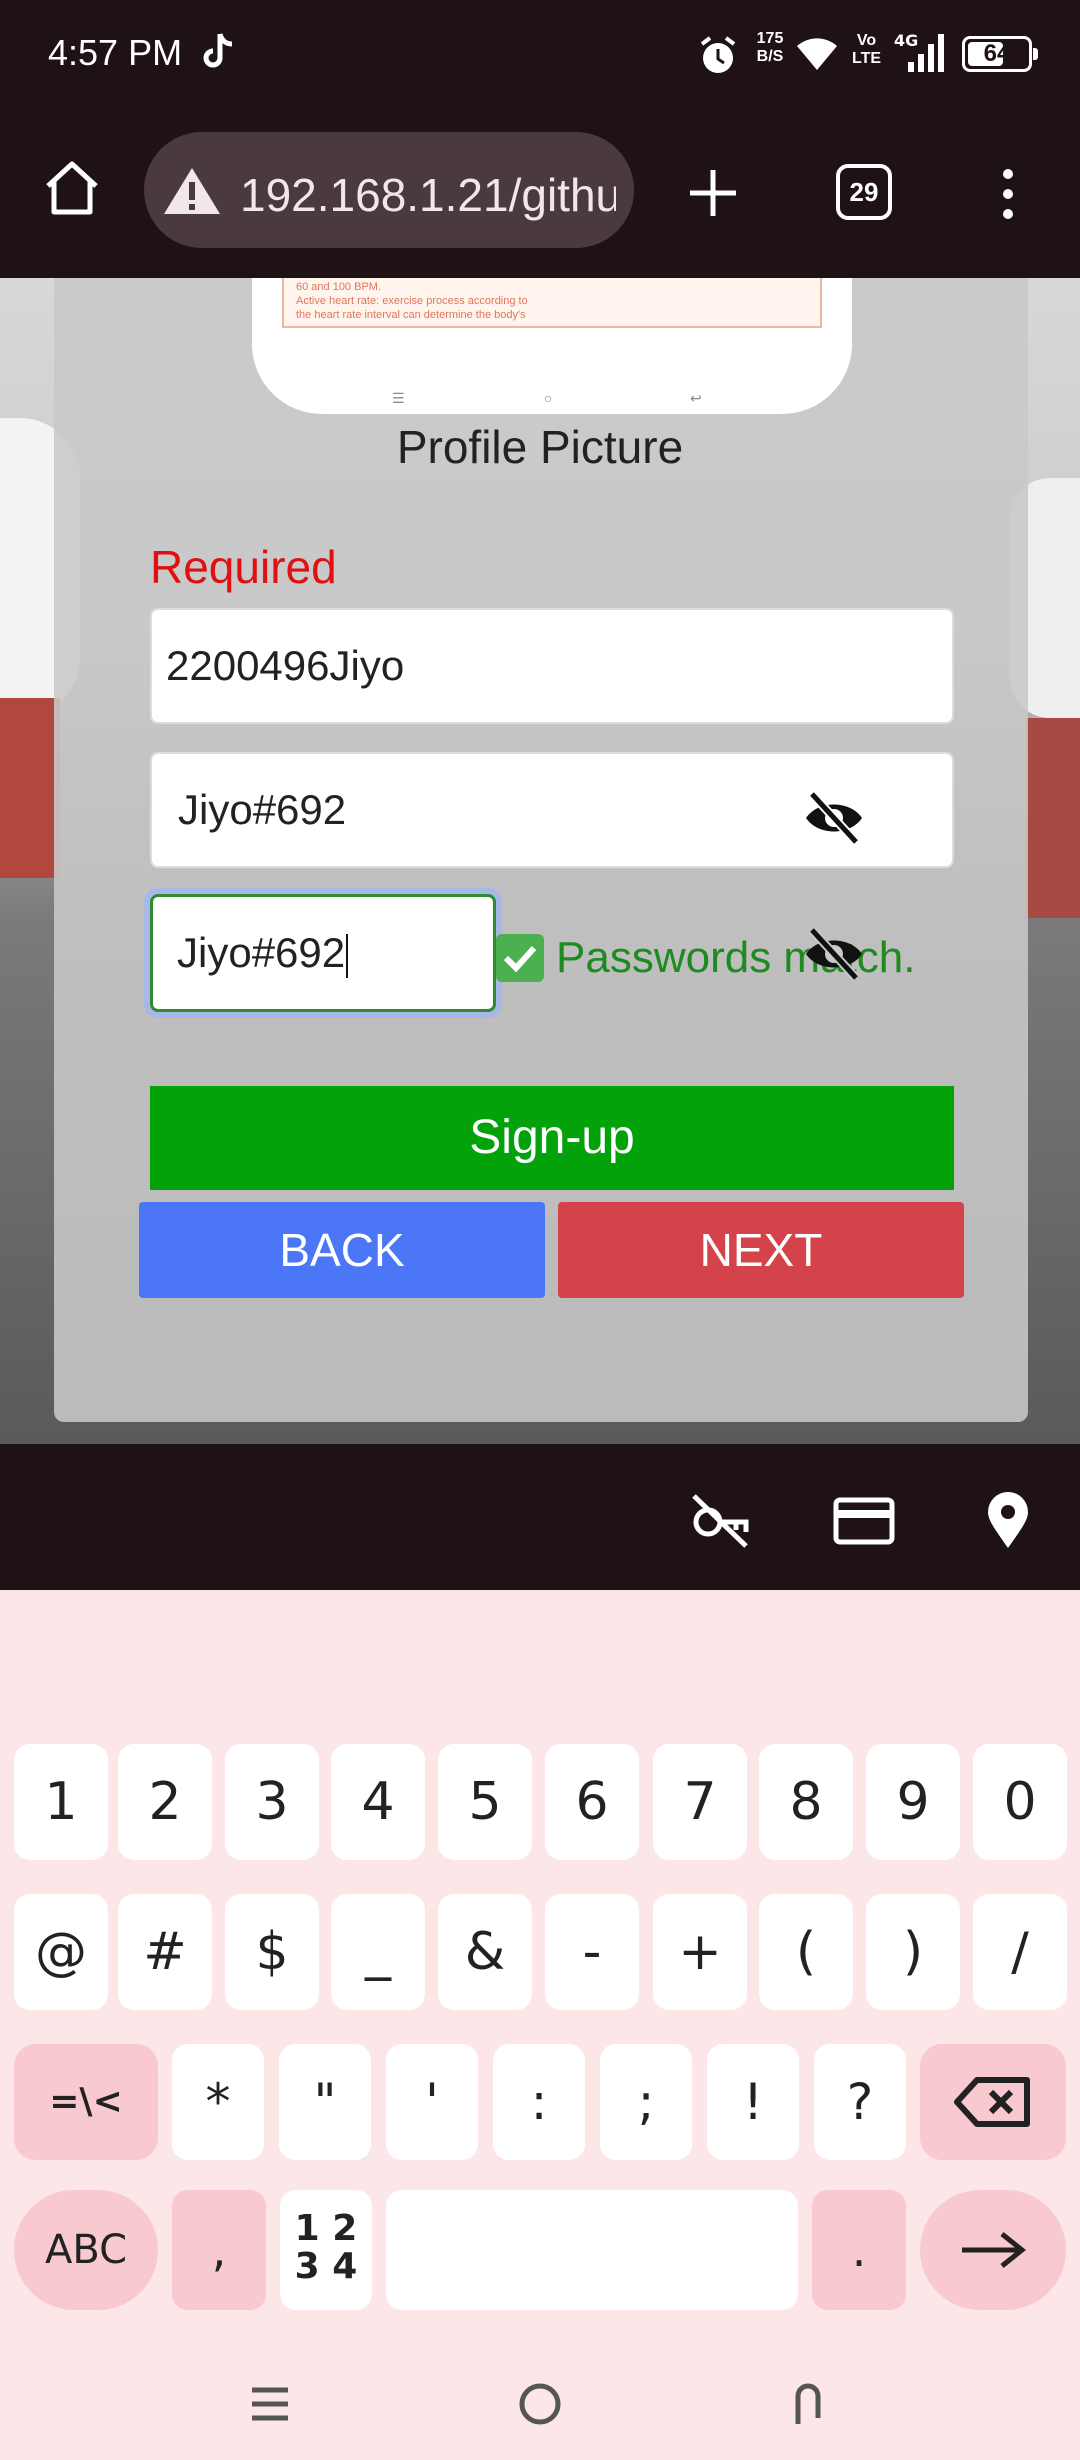 This screenshot has height=2460, width=1080. Describe the element at coordinates (592, 1802) in the screenshot. I see `key-6: 6` at that location.